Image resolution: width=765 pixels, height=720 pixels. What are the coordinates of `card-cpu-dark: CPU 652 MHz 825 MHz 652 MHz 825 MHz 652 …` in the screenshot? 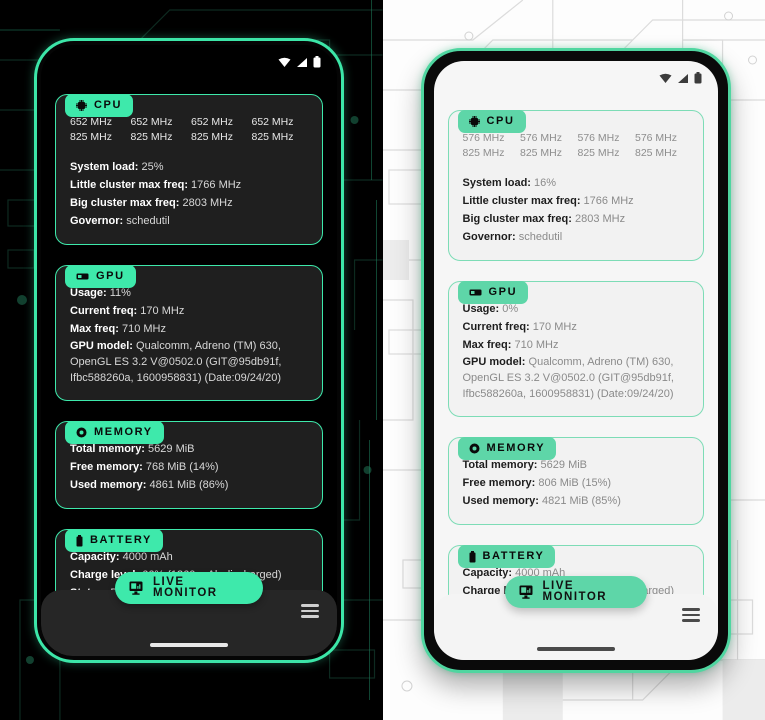 It's located at (189, 169).